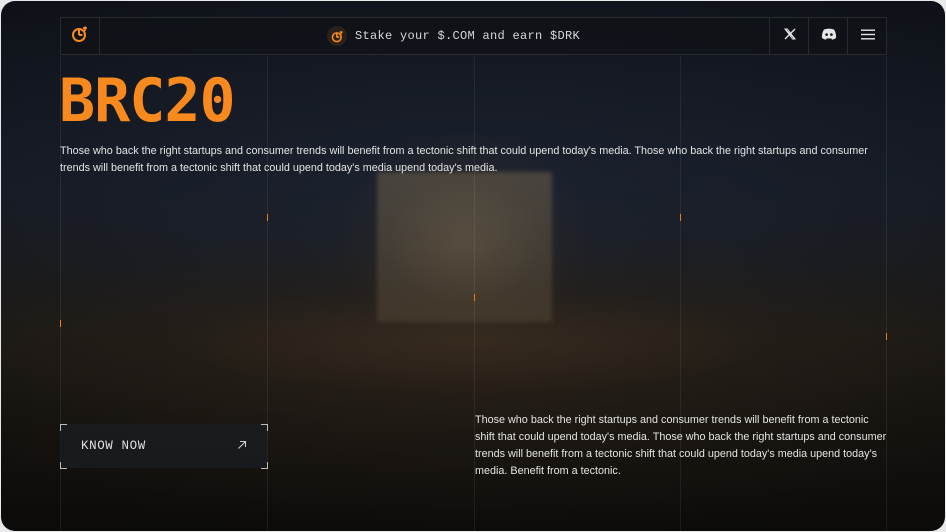 The image size is (946, 532). I want to click on hamburger-menu-icon, so click(867, 36).